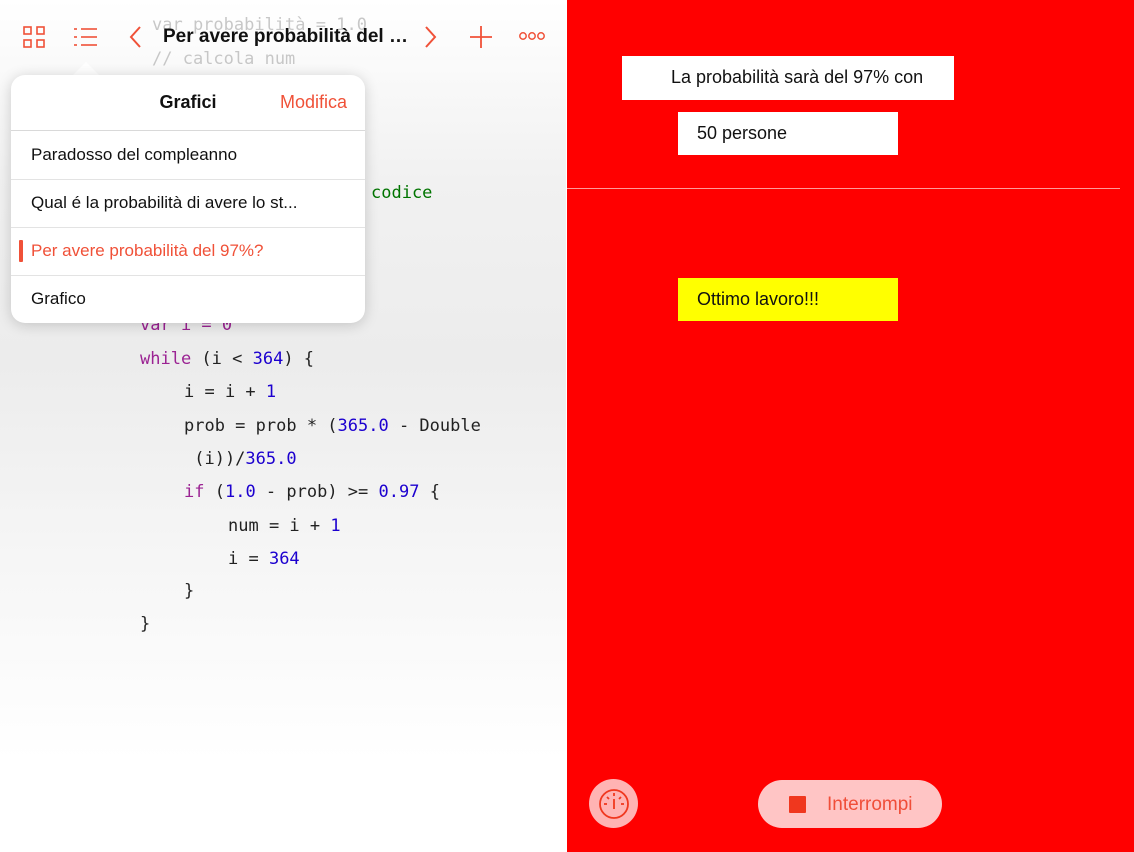  What do you see at coordinates (797, 804) in the screenshot?
I see `stop-icon` at bounding box center [797, 804].